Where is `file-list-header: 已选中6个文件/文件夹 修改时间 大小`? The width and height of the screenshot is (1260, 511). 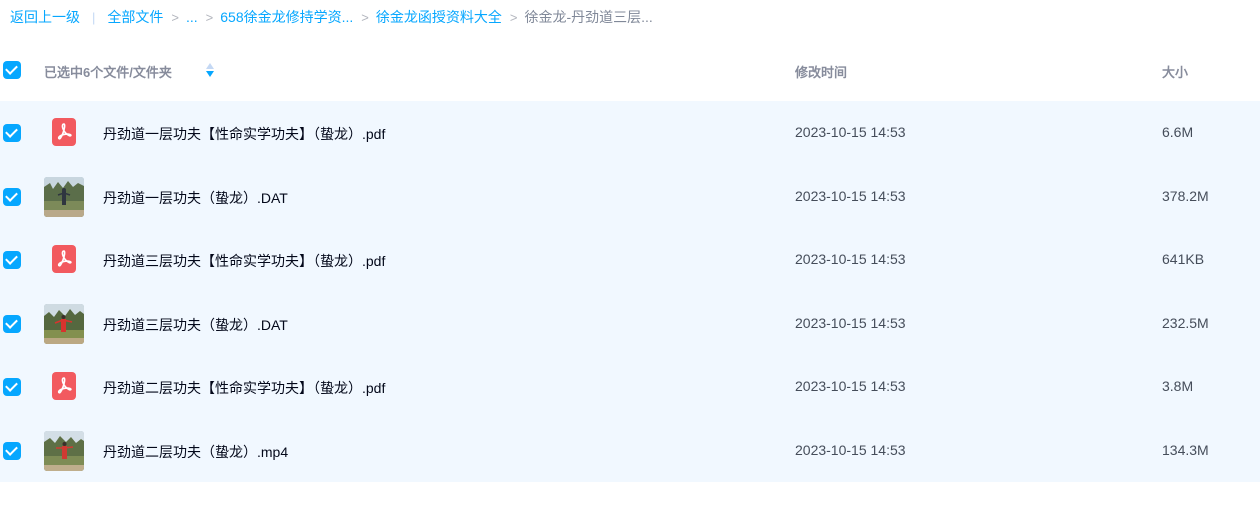
file-list-header: 已选中6个文件/文件夹 修改时间 大小 is located at coordinates (630, 70).